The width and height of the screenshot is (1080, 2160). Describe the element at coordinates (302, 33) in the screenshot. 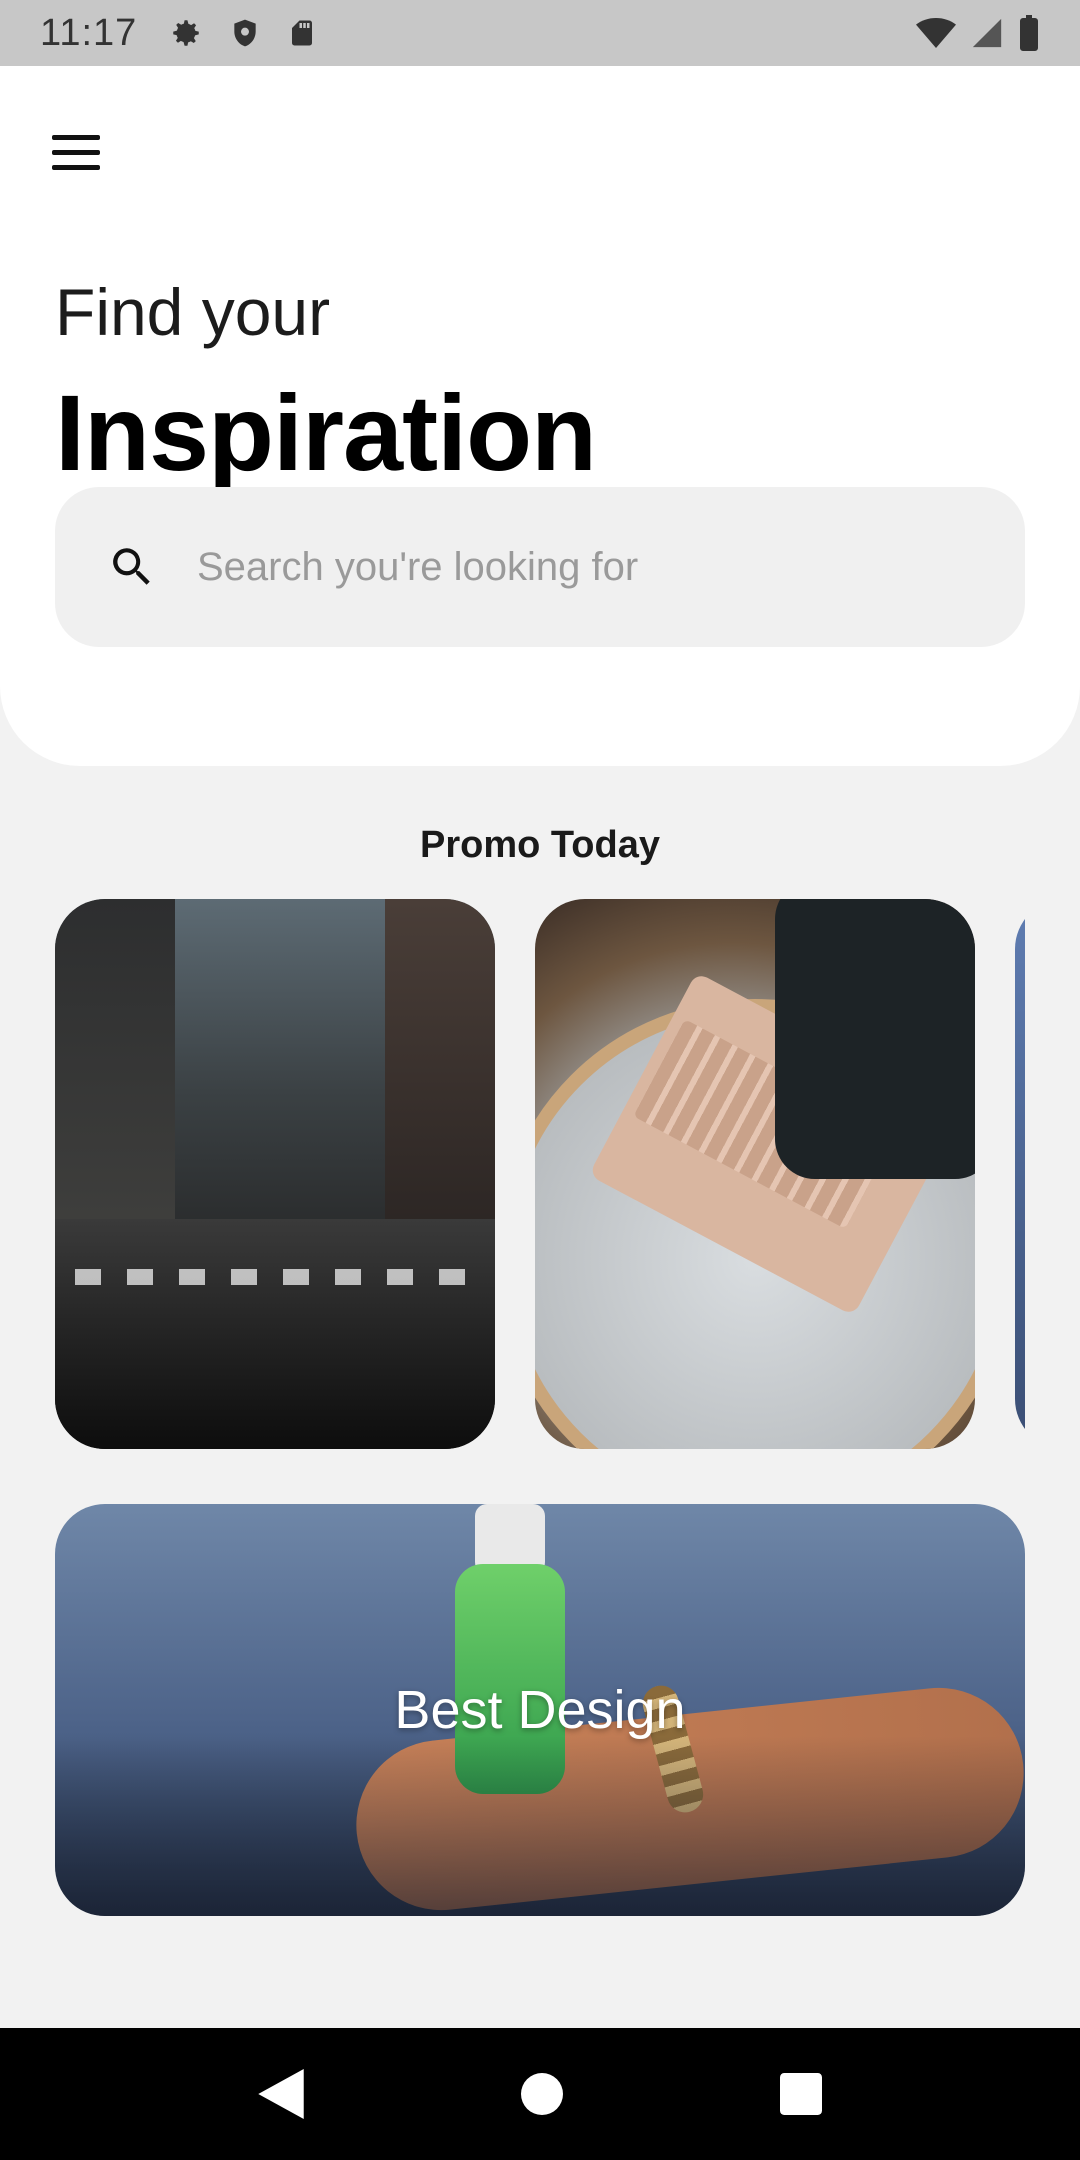

I see `sd-card-icon` at that location.